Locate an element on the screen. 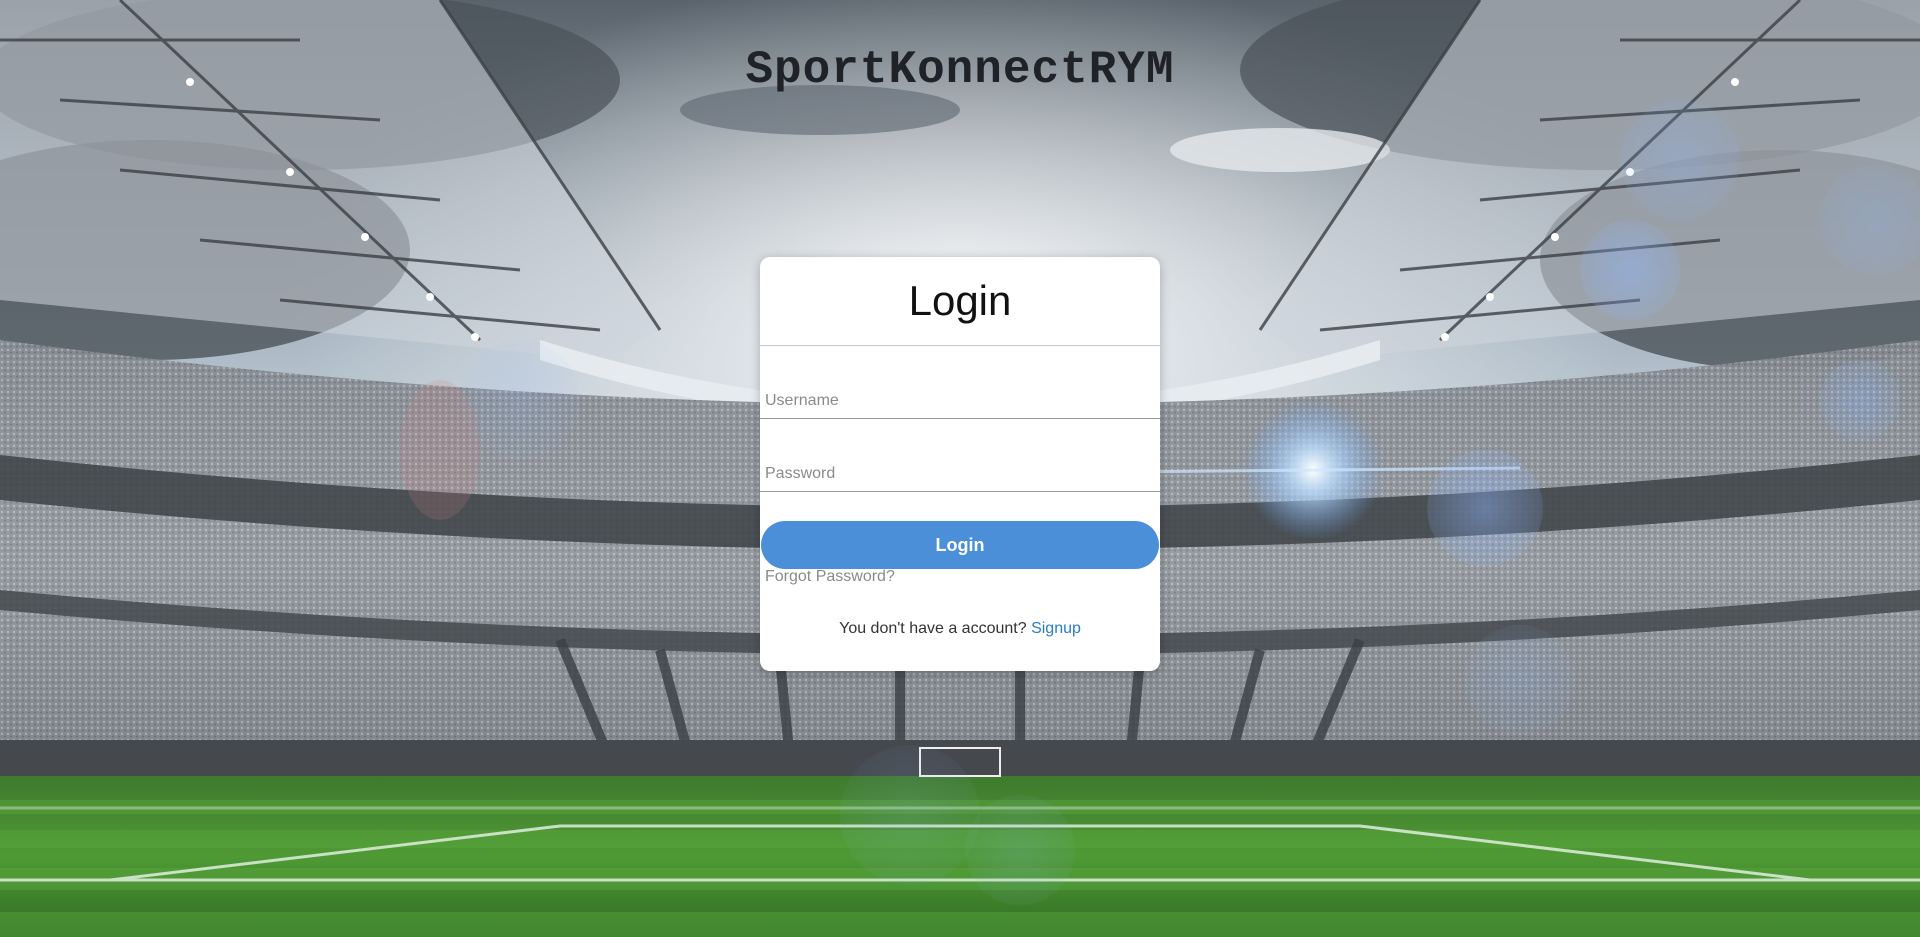  signup-link: Signup is located at coordinates (1056, 628).